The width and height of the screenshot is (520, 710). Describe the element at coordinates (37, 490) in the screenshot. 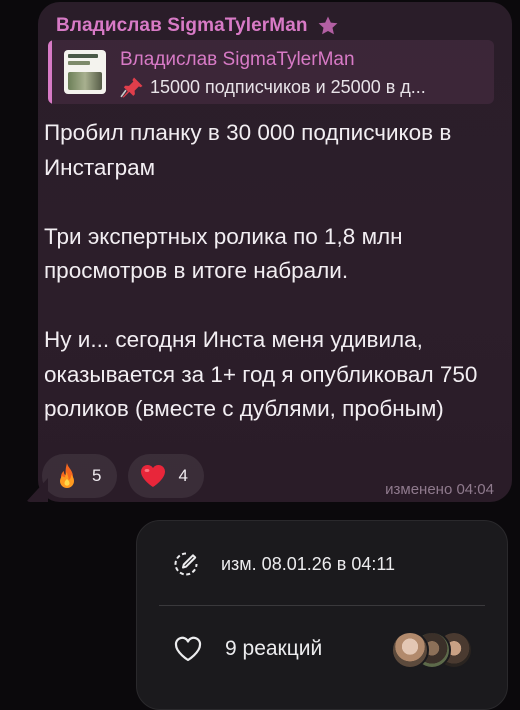

I see `bubble-tail` at that location.